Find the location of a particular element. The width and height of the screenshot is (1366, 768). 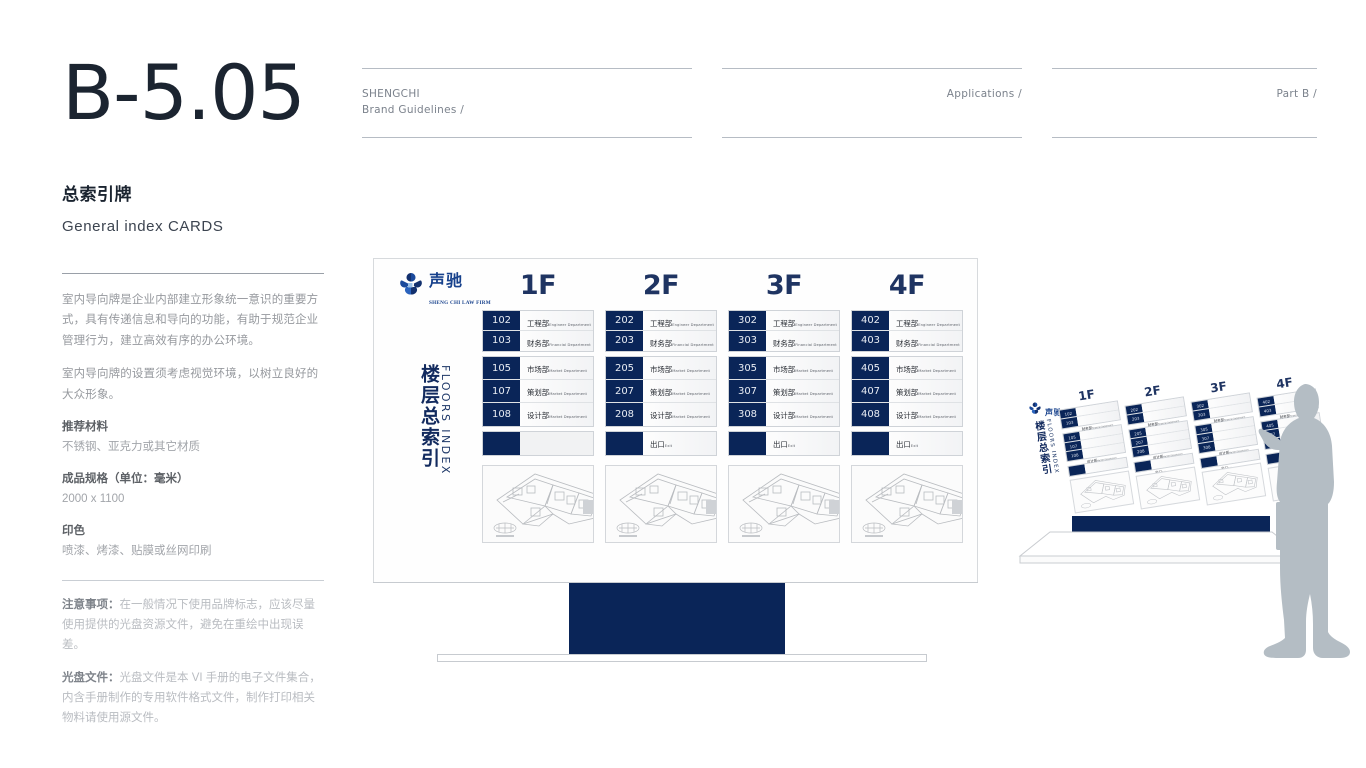

floor-heading-3f: 3F is located at coordinates (784, 285).